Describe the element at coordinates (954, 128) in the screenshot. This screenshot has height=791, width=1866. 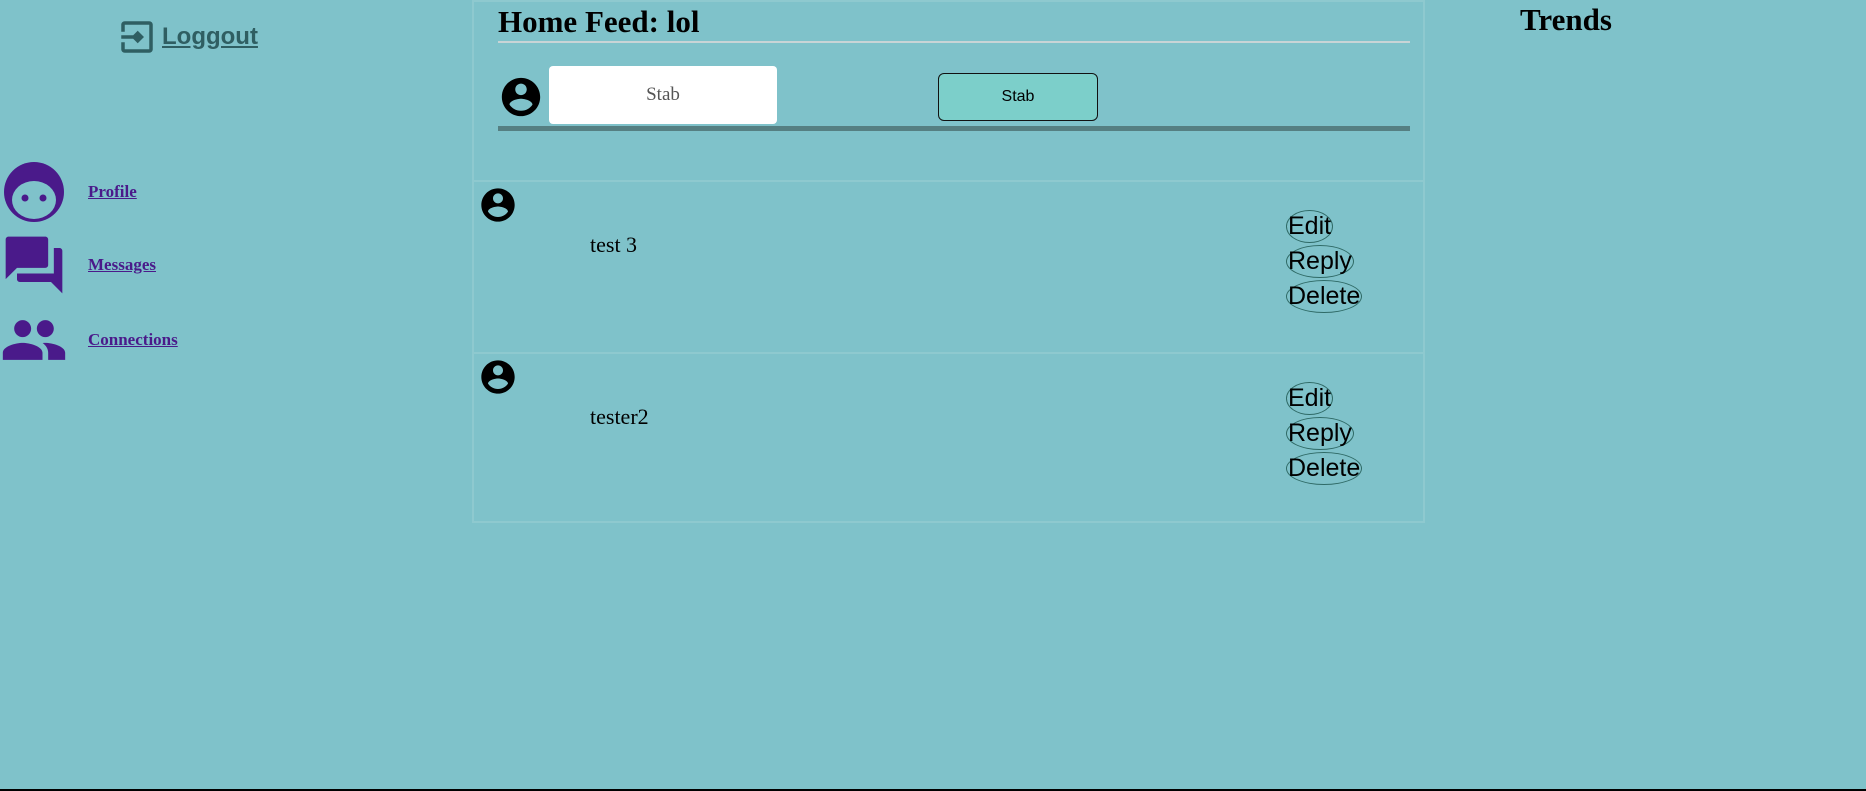
I see `composer-divider` at that location.